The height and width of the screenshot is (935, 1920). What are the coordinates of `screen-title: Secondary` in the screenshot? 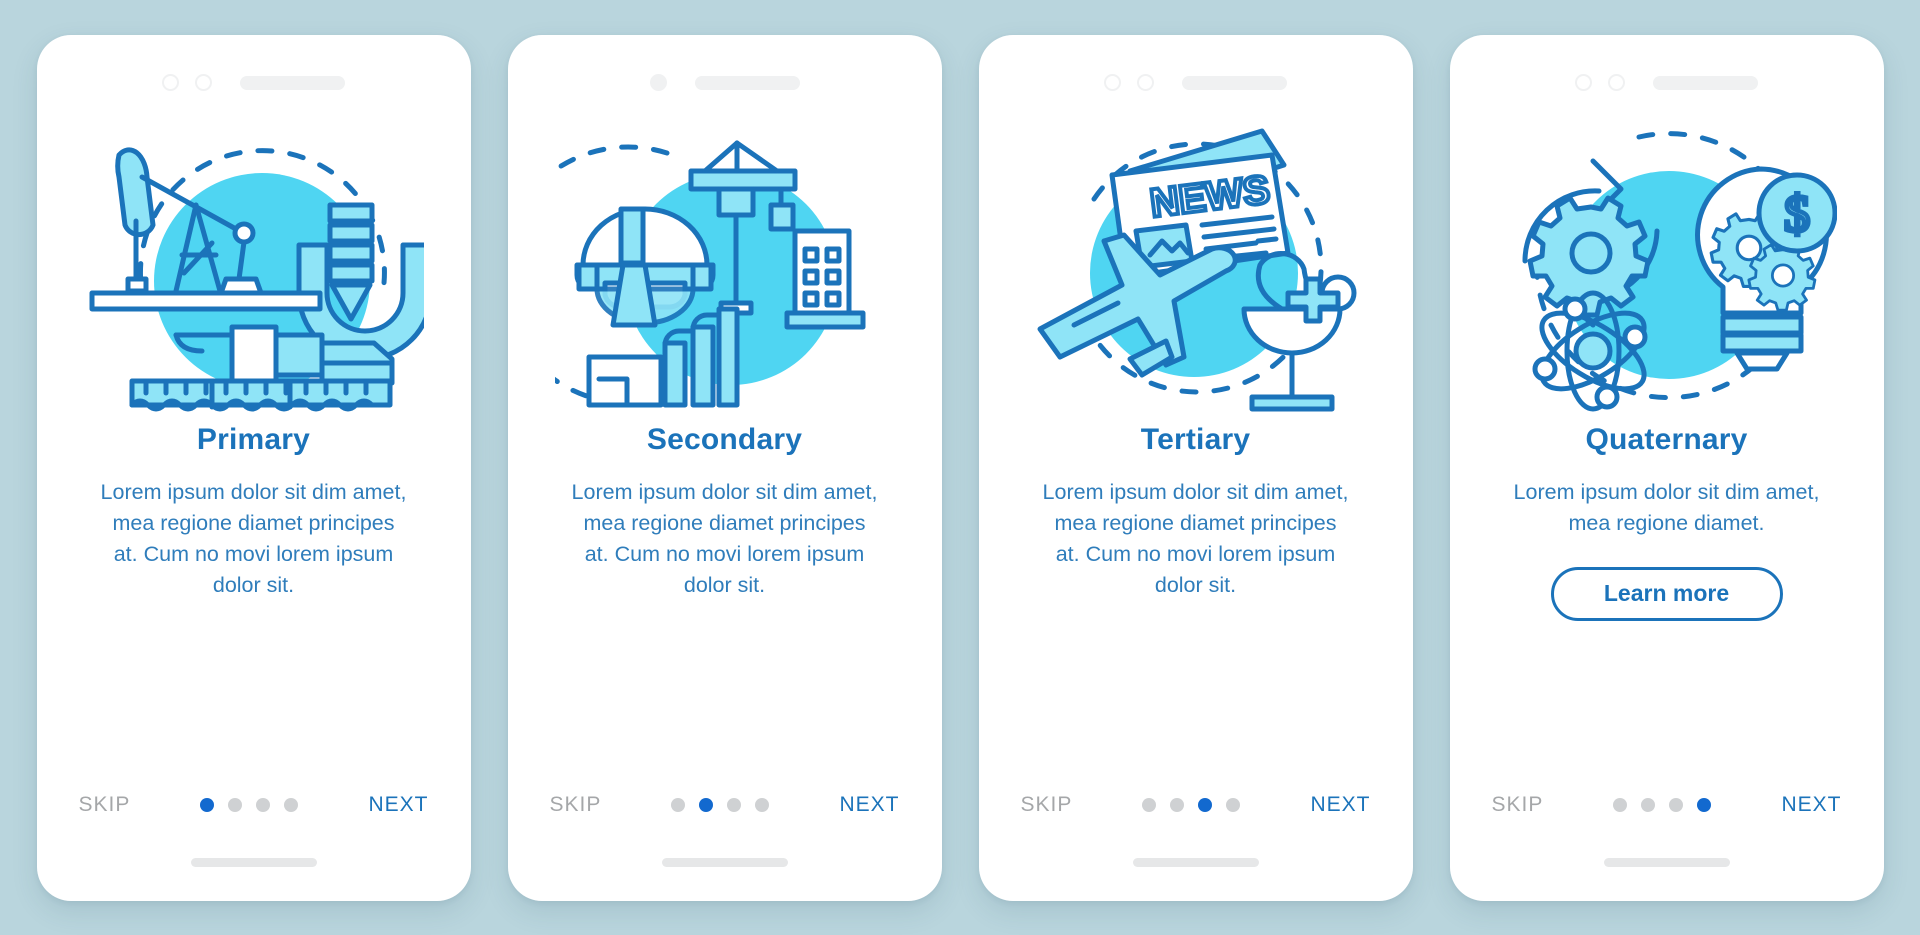 It's located at (724, 439).